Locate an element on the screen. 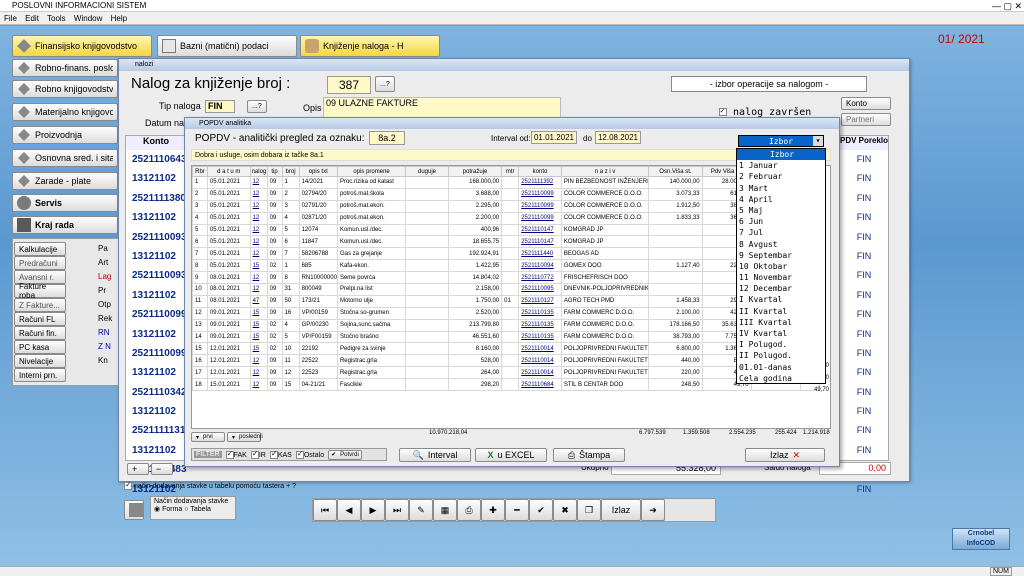 This screenshot has width=1024, height=576. column-header: mtr is located at coordinates (510, 171).